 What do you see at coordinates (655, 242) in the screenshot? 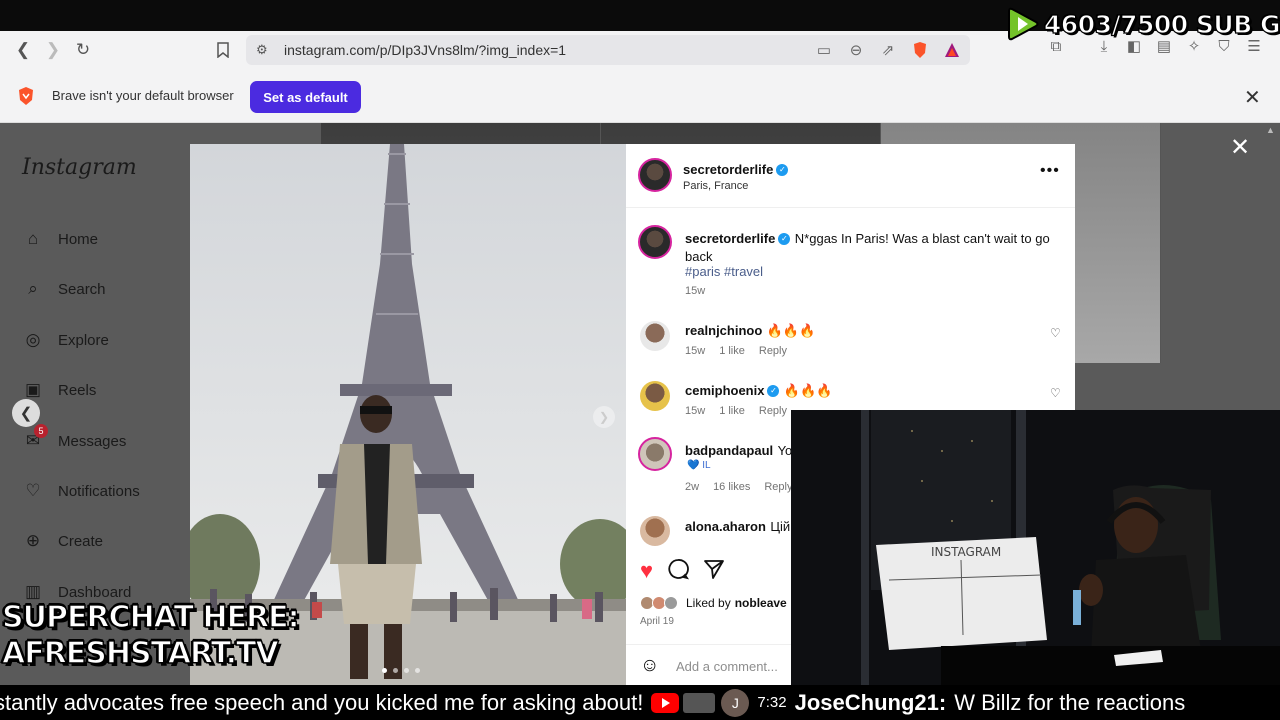
I see `caption-avatar` at bounding box center [655, 242].